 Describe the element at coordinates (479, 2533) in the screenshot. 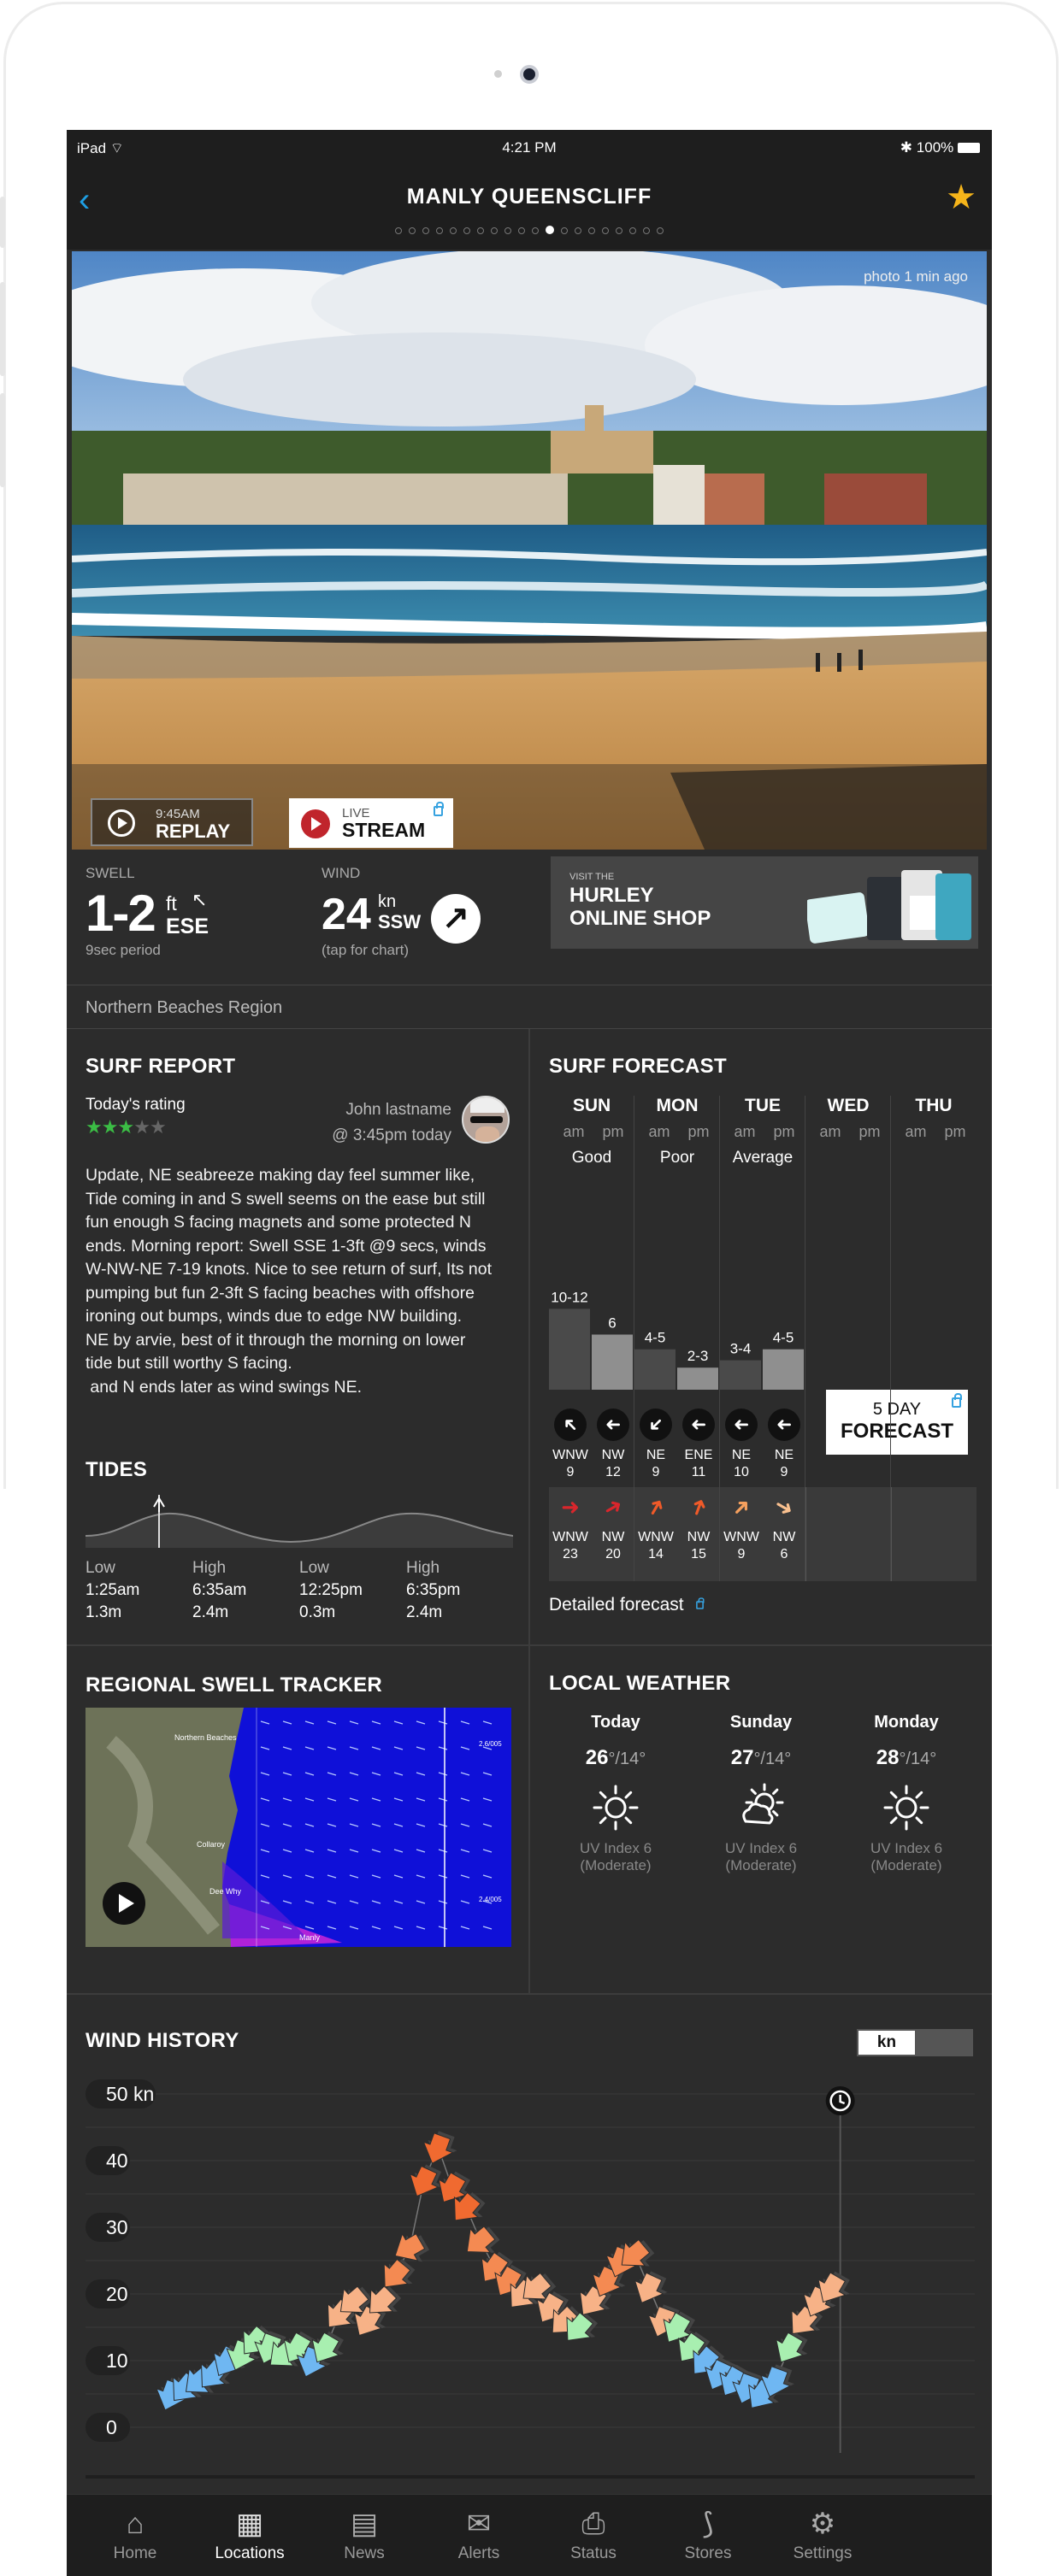

I see `tab-alerts: ✉ Alerts` at that location.